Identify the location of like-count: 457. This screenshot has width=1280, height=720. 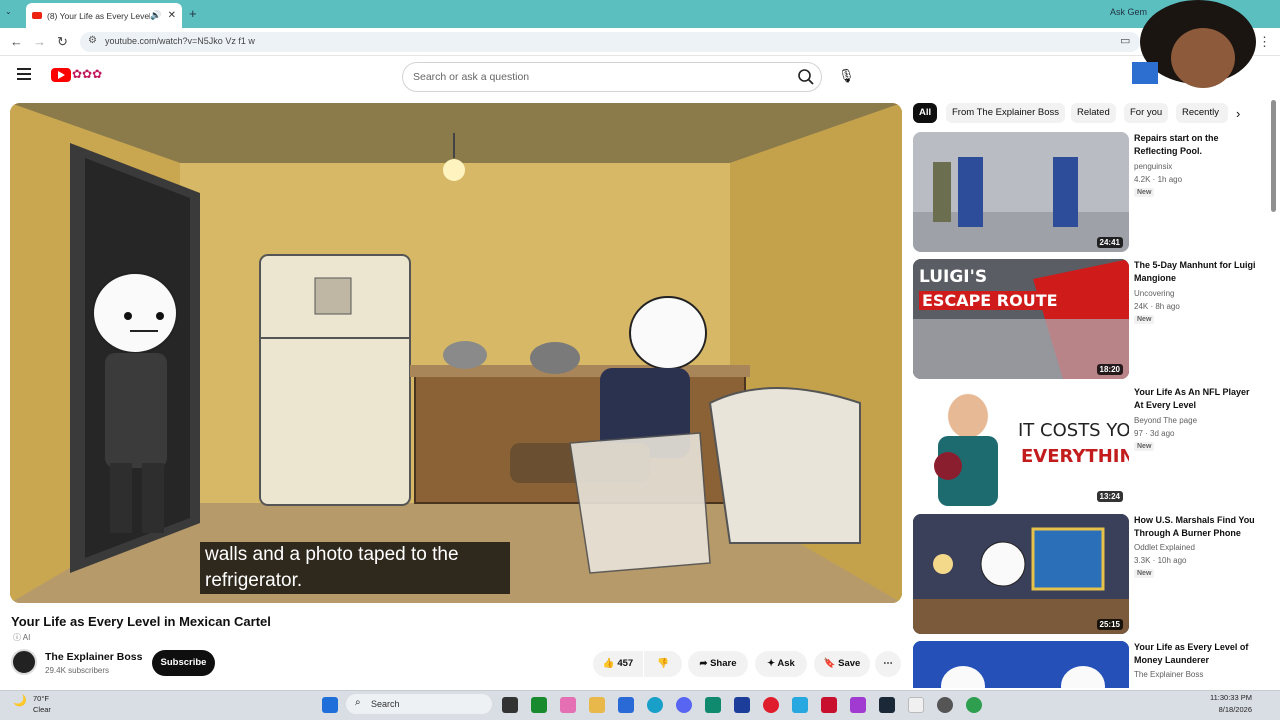
(625, 663).